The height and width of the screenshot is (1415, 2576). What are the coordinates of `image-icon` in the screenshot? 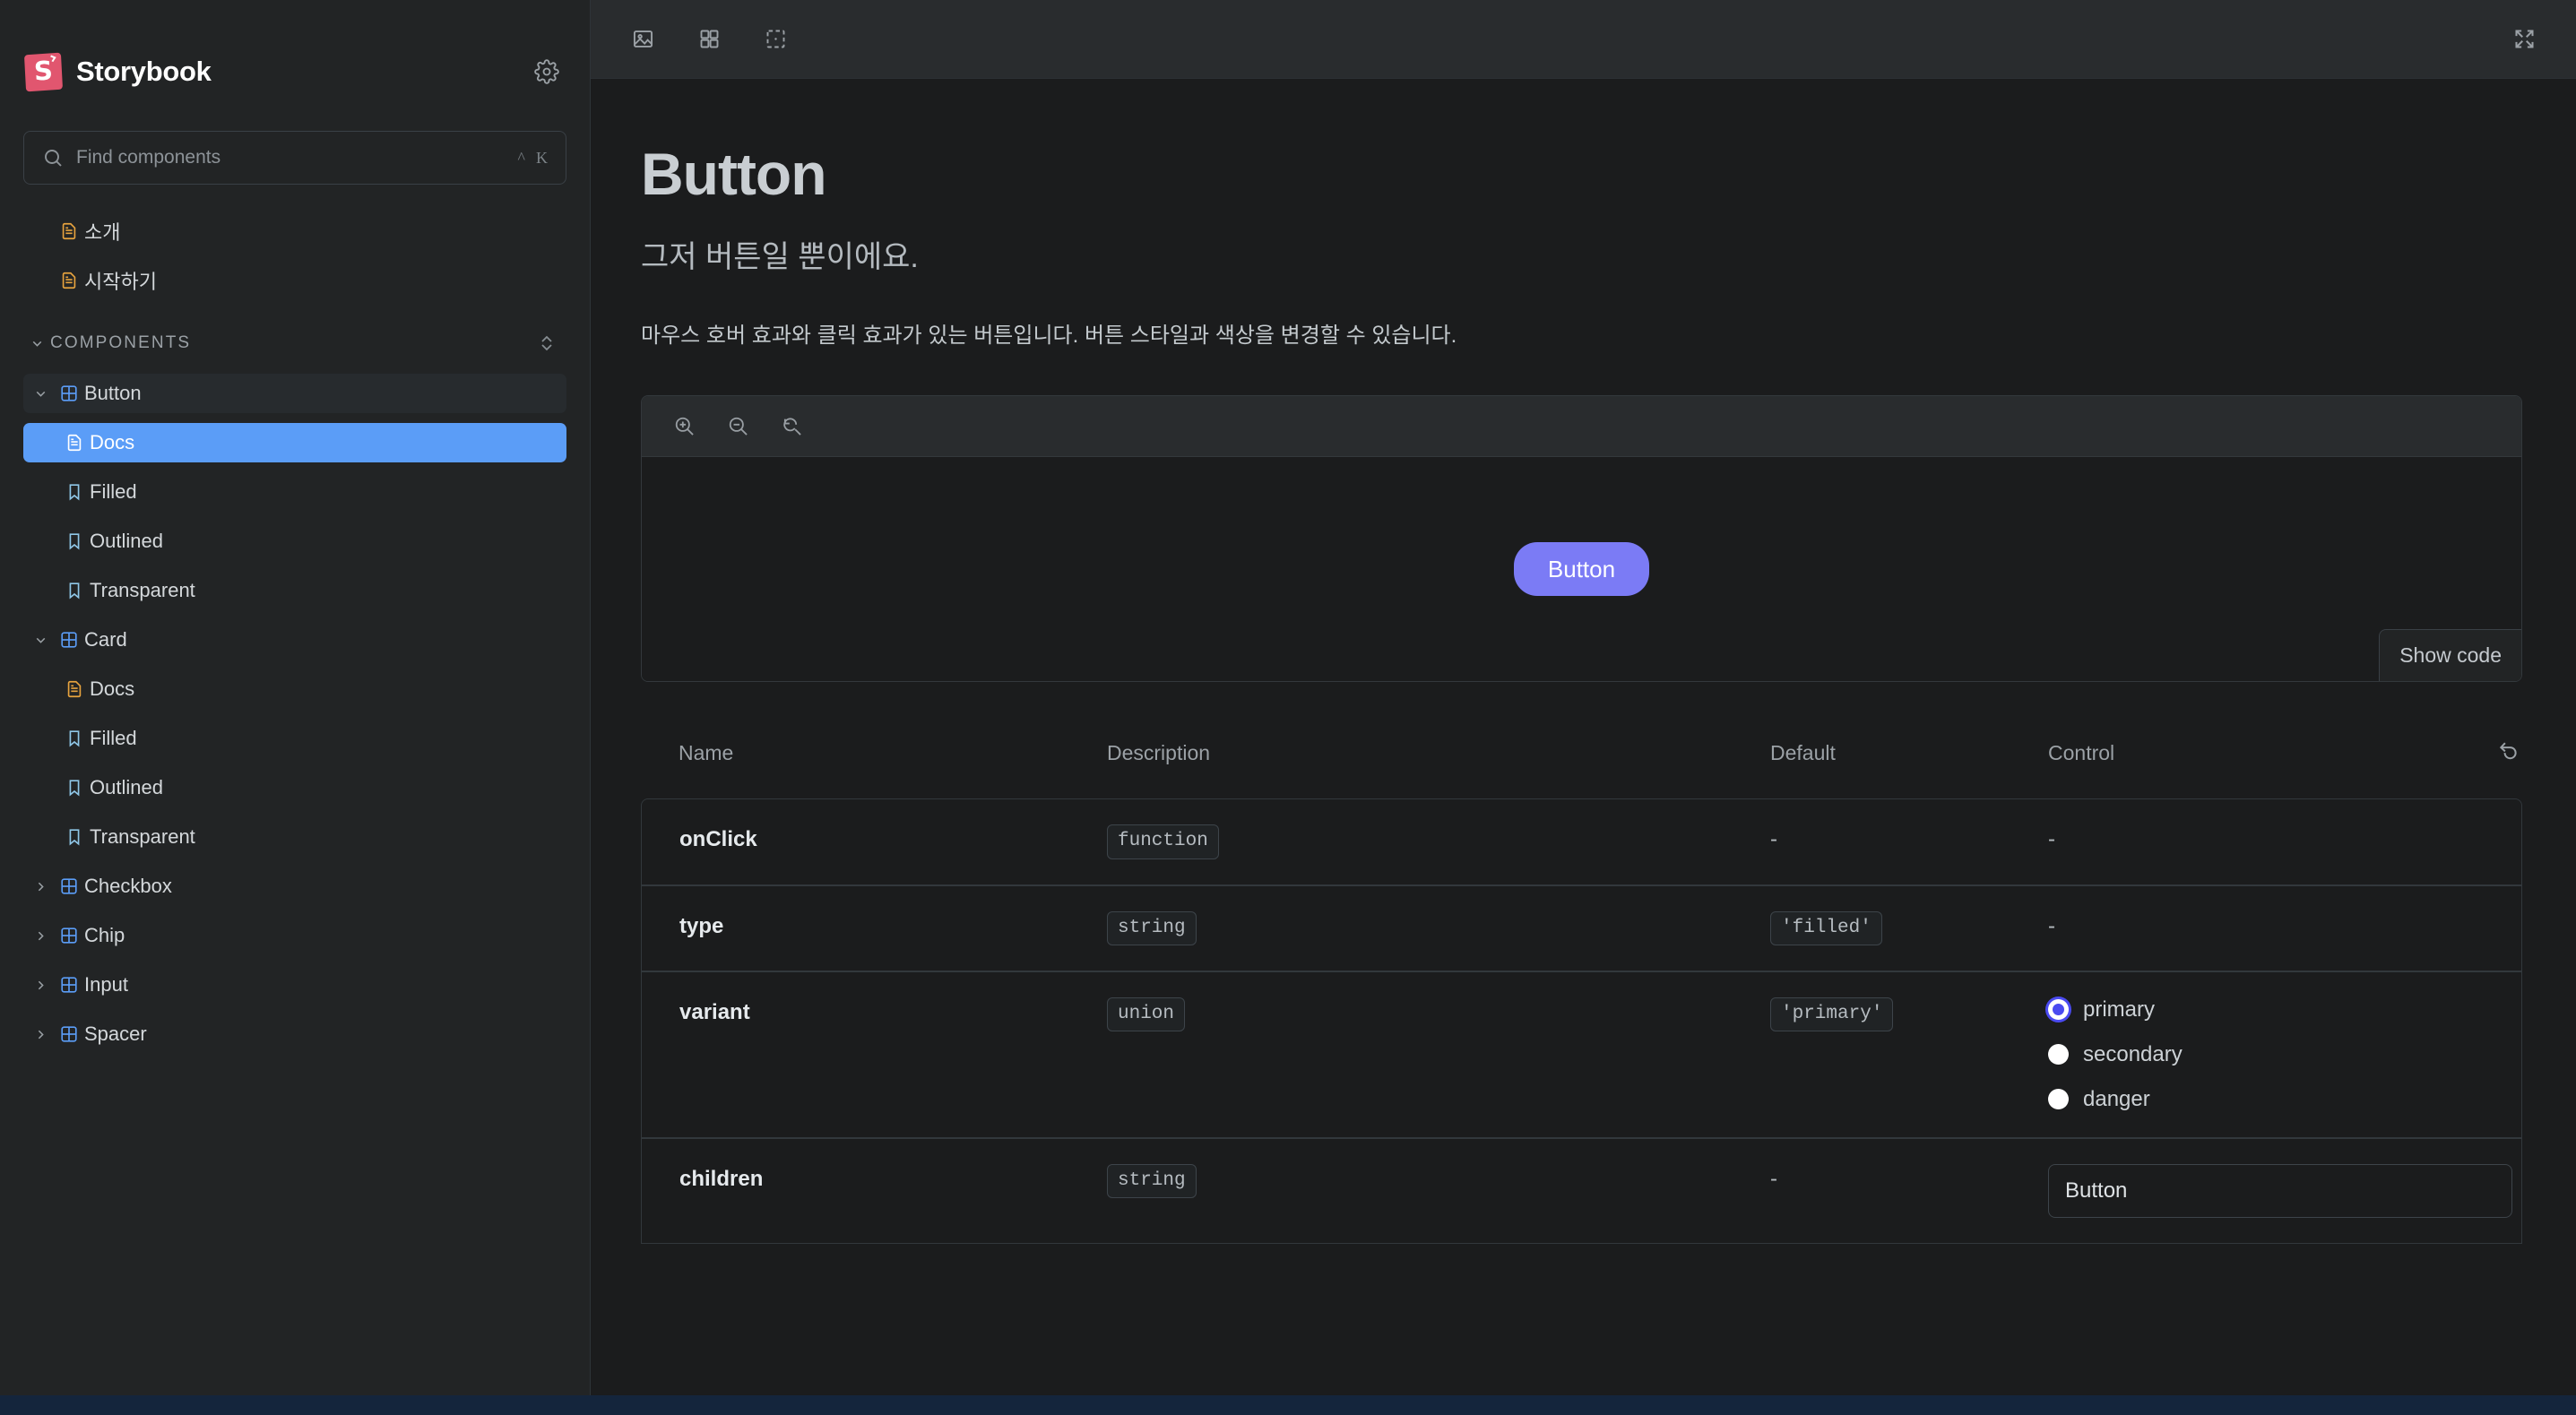 It's located at (643, 39).